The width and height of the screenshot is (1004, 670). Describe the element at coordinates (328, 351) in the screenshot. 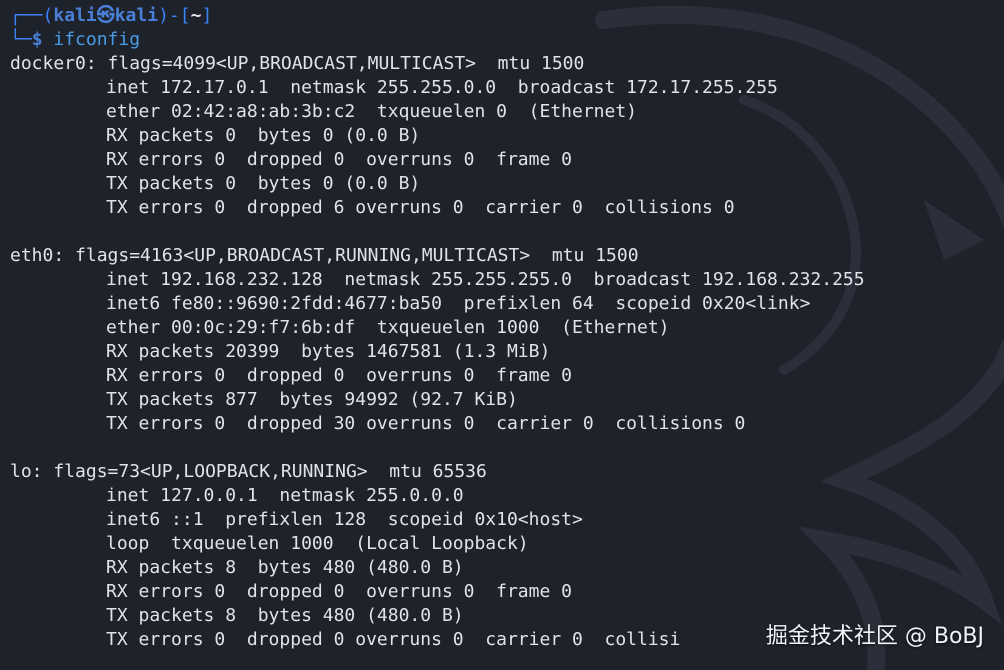

I see `output-line: RX packets 20399 bytes 1467581 (1.3 MiB)` at that location.